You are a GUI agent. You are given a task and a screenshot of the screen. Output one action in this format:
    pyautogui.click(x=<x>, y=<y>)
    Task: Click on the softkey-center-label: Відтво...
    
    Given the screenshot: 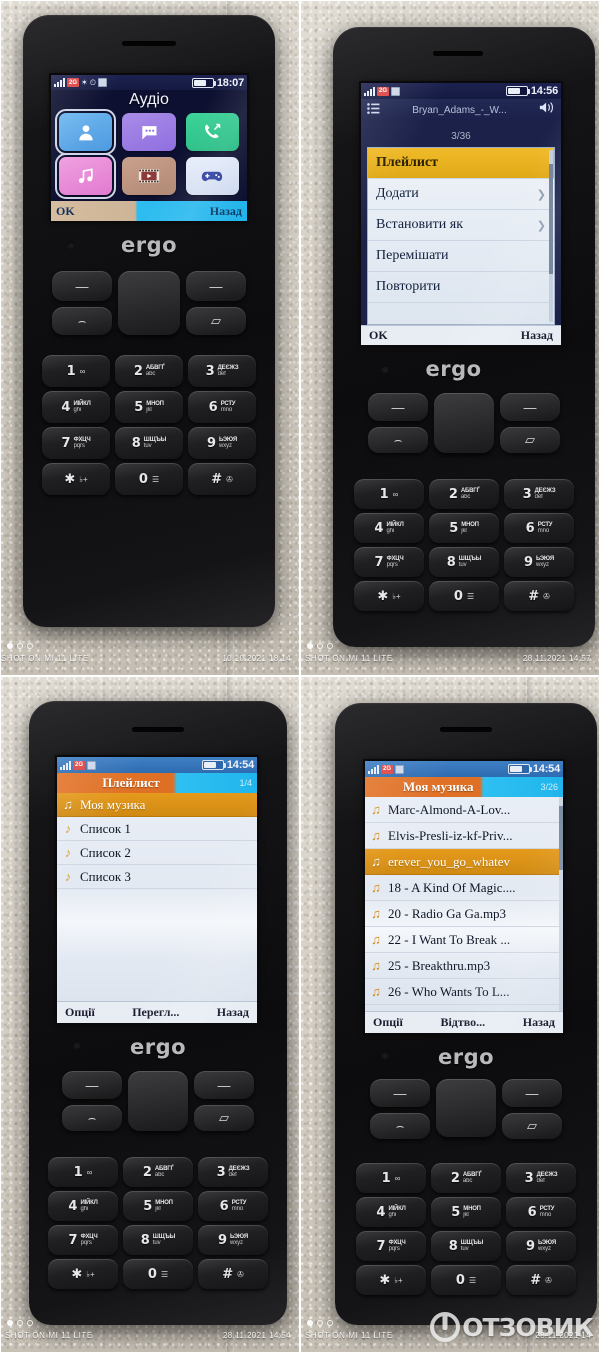 What is the action you would take?
    pyautogui.click(x=462, y=1022)
    